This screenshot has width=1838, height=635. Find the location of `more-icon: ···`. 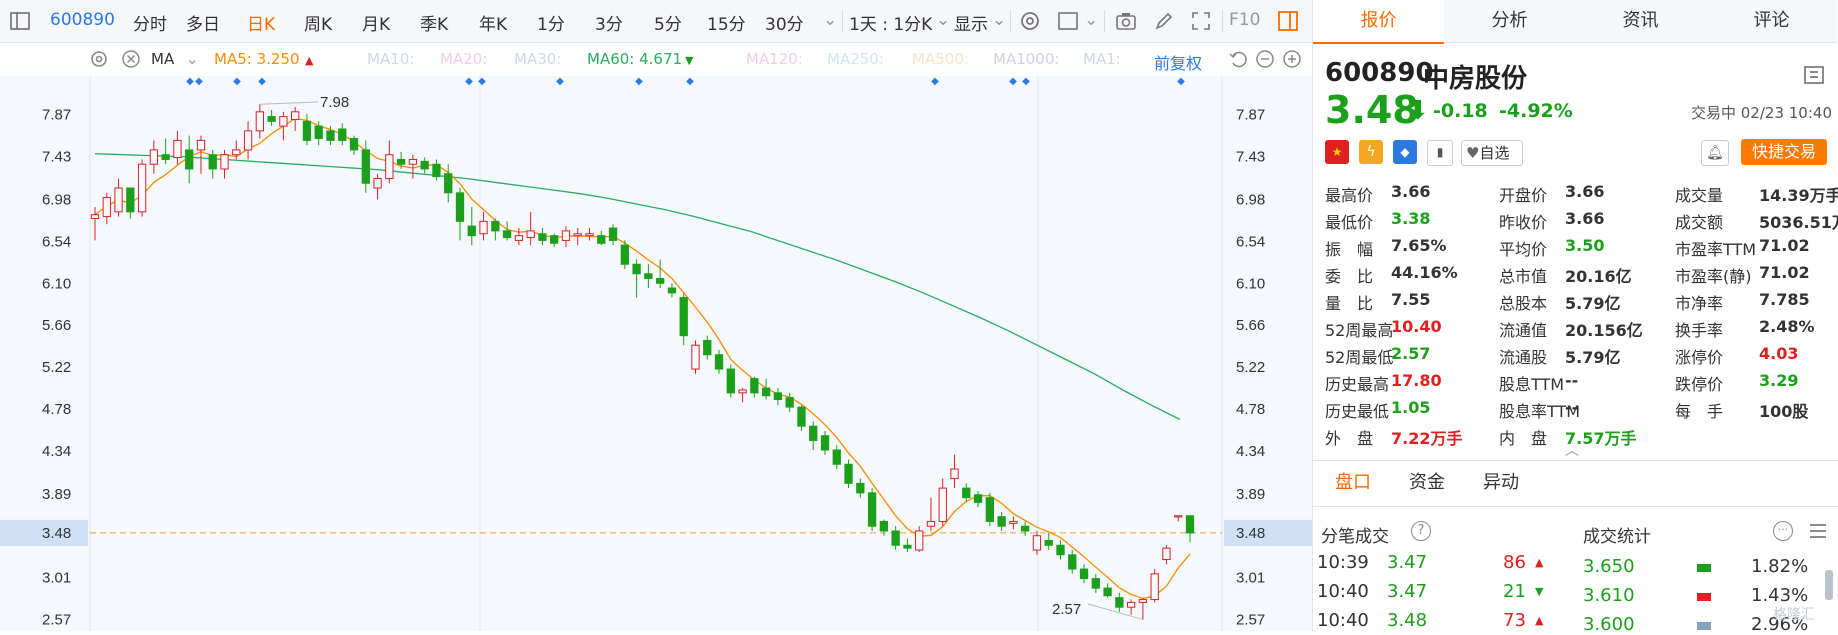

more-icon: ··· is located at coordinates (1783, 531).